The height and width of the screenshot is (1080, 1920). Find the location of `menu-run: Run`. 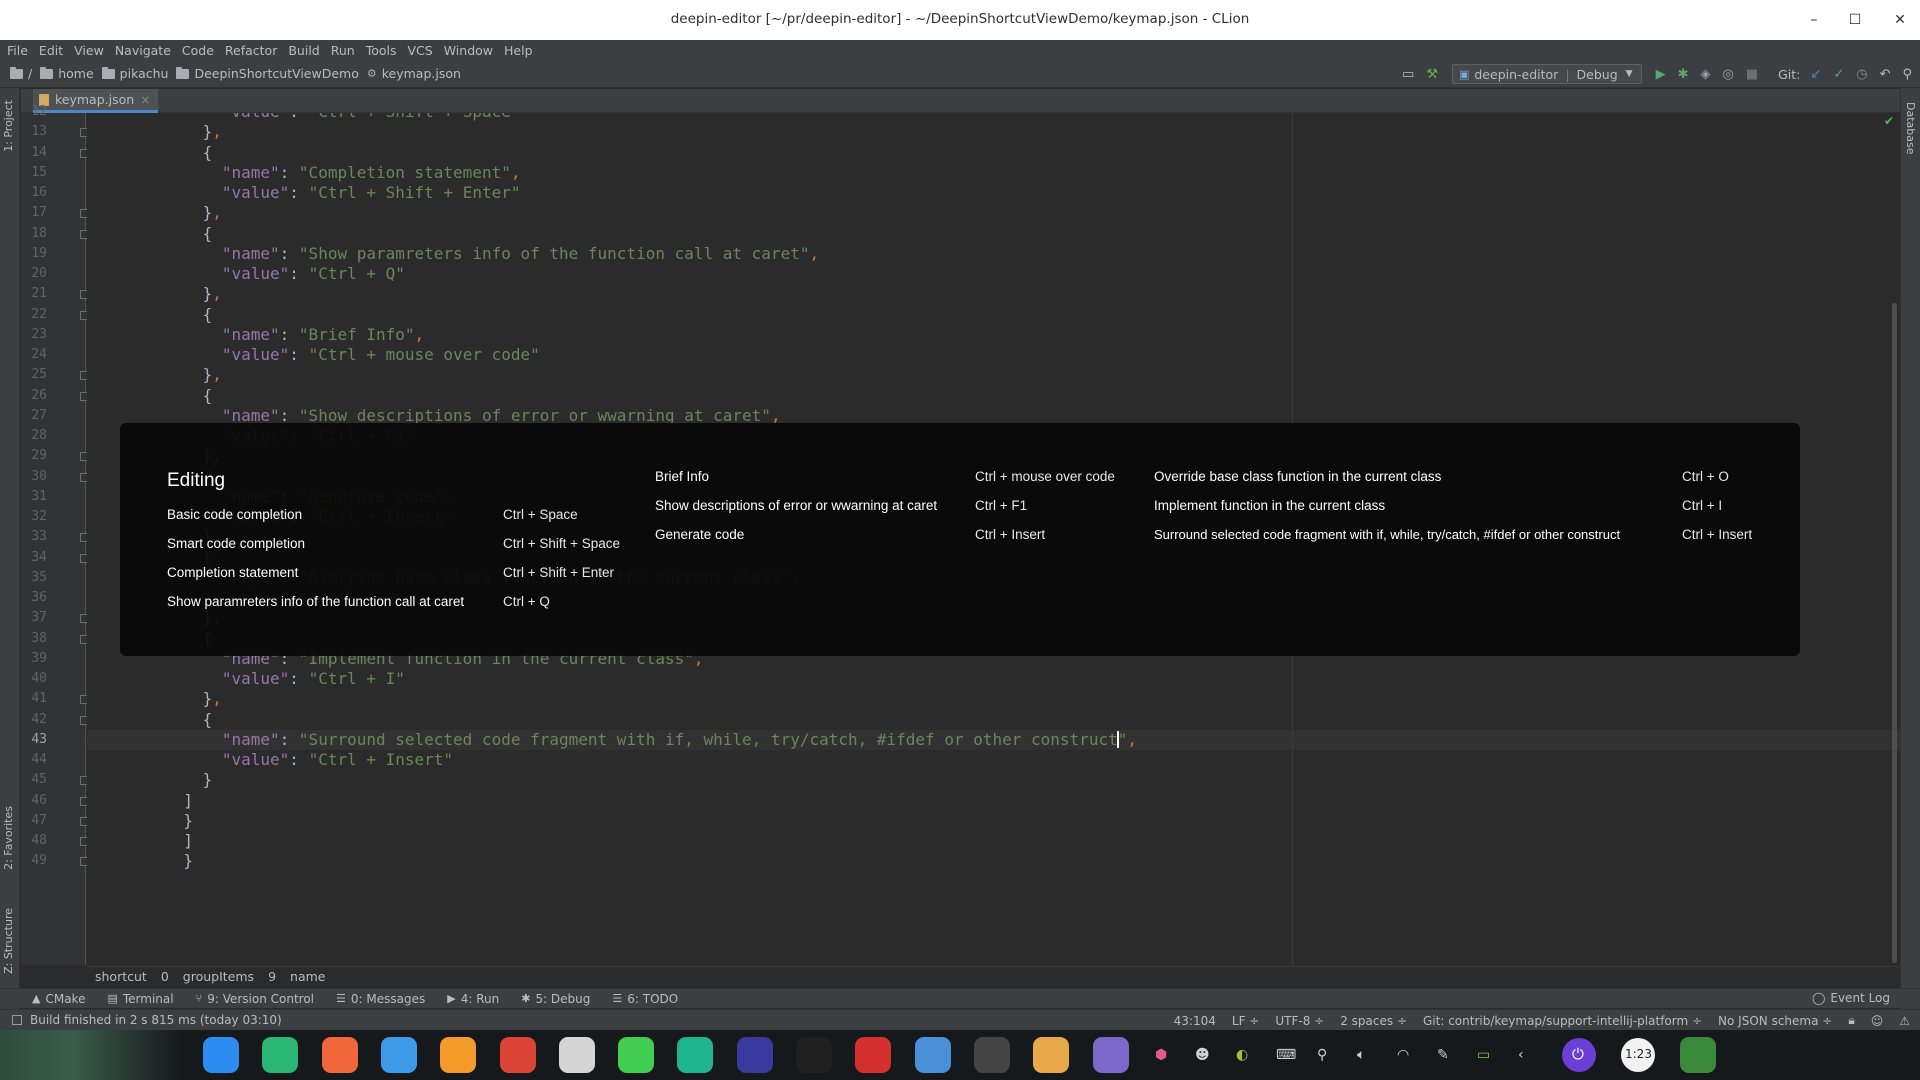

menu-run: Run is located at coordinates (343, 50).